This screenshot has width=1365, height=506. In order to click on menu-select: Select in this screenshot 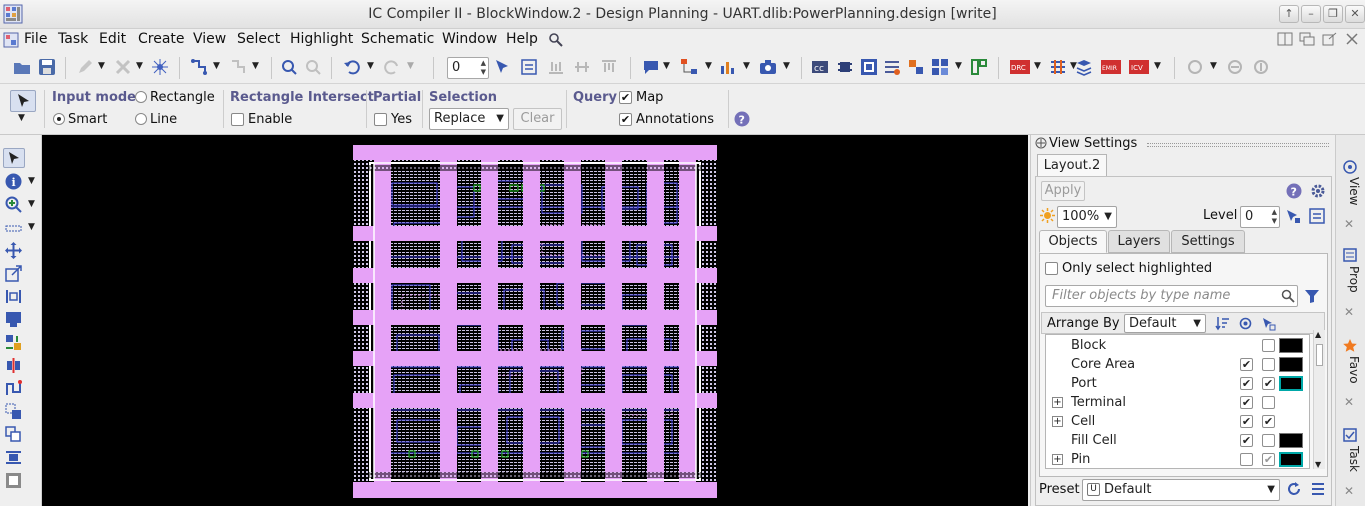, I will do `click(258, 39)`.